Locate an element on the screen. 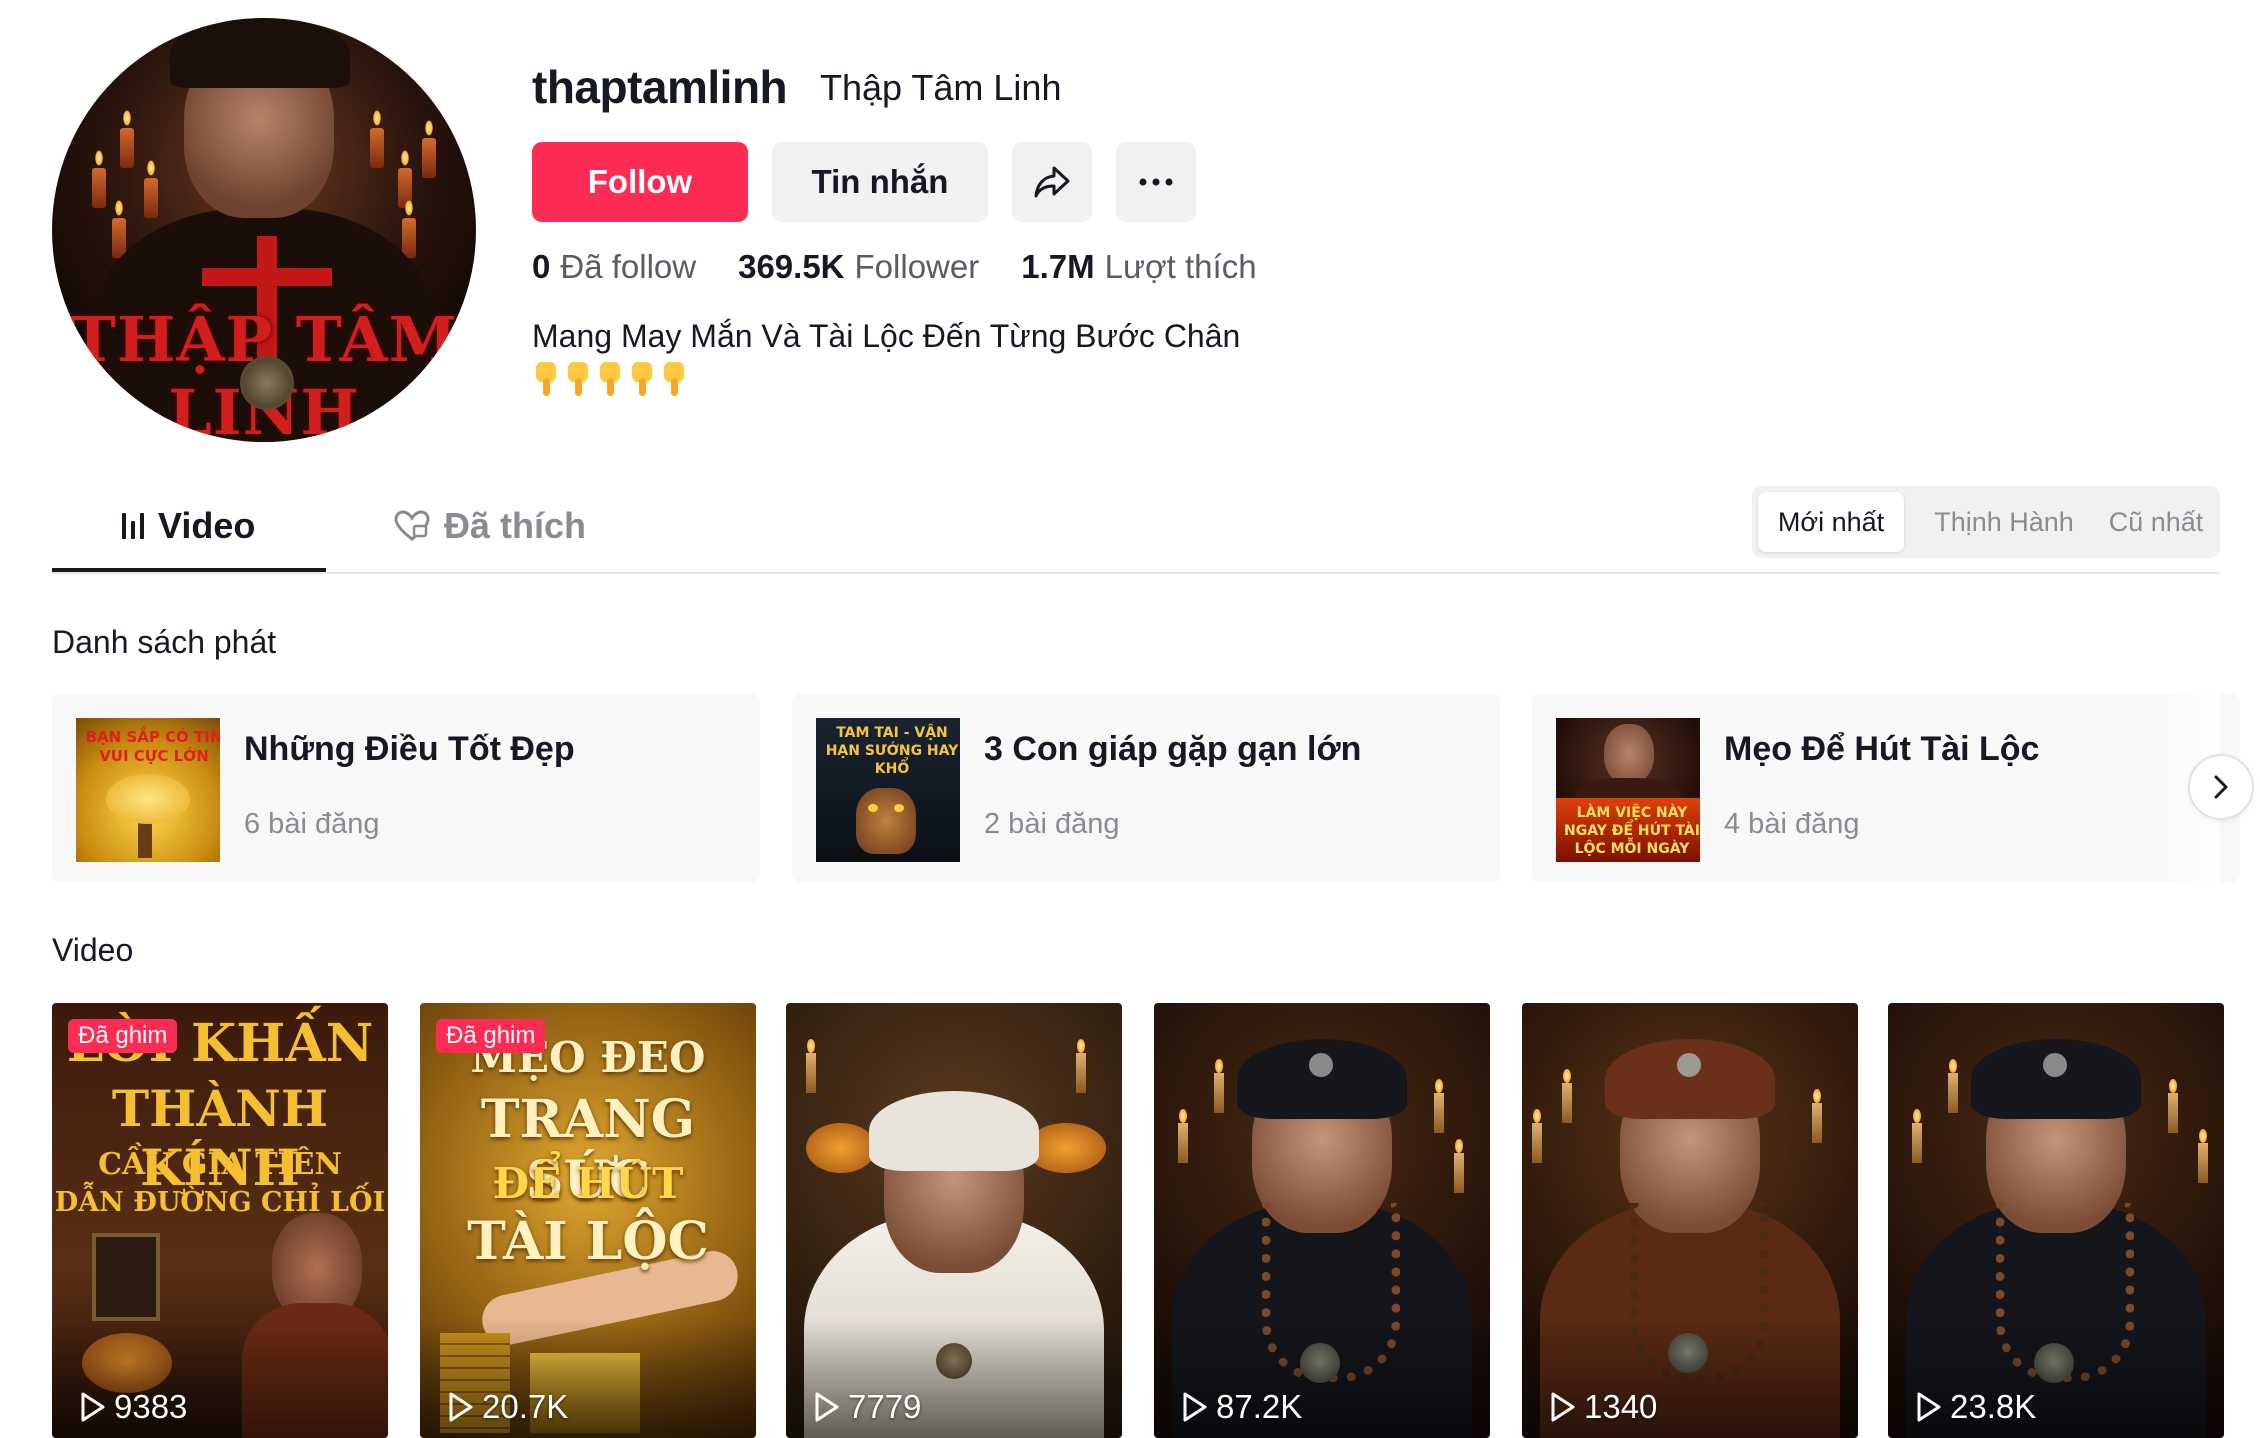  sort-toggle: Mới nhất Thịnh Hành Cũ nhất is located at coordinates (1986, 522).